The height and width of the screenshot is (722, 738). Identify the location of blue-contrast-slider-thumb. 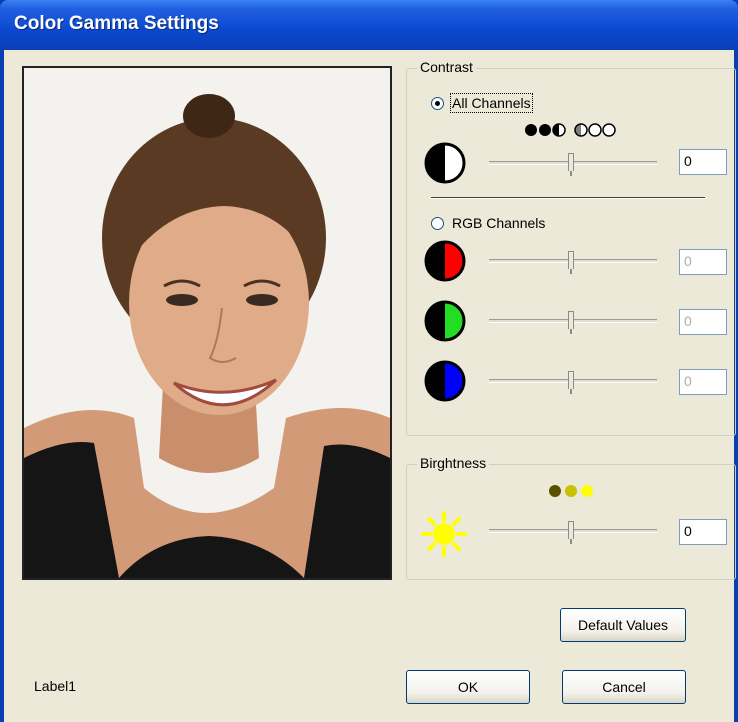
(571, 382).